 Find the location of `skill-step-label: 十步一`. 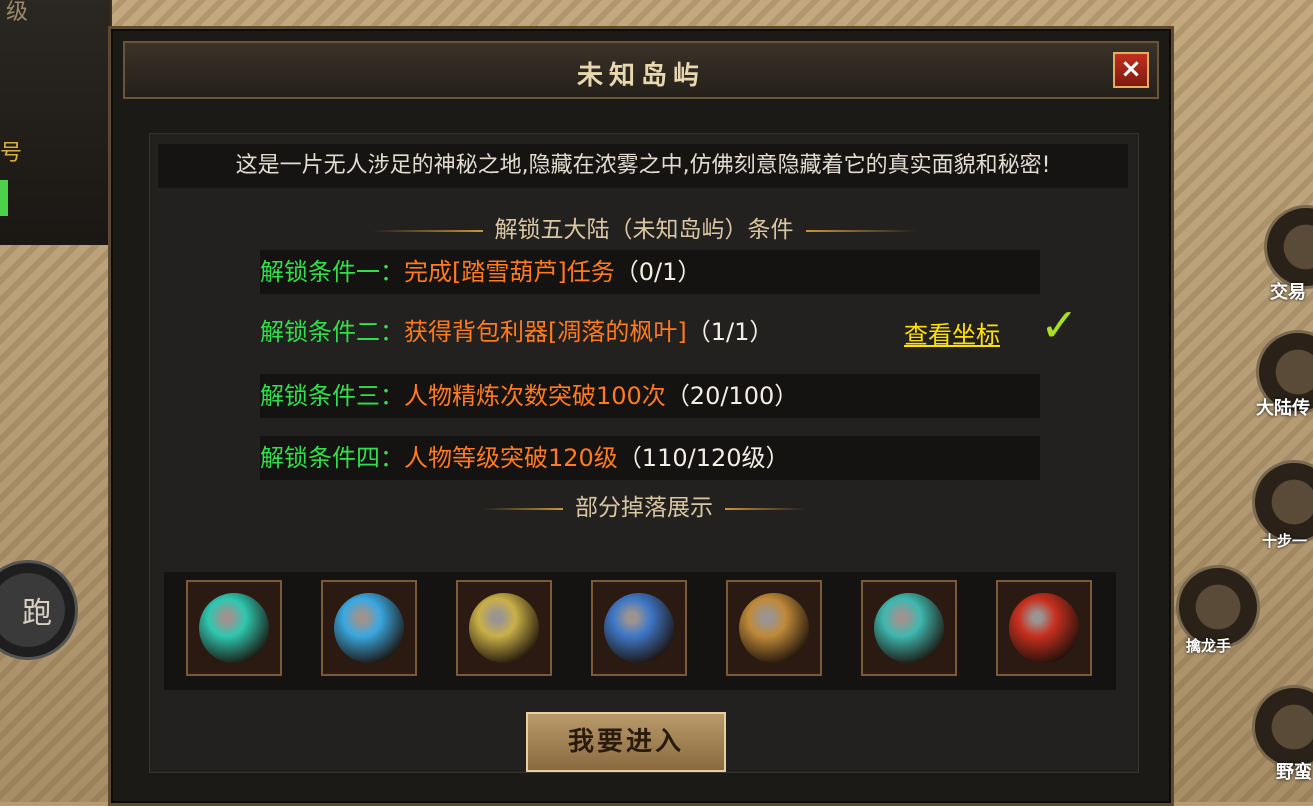

skill-step-label: 十步一 is located at coordinates (1285, 541).